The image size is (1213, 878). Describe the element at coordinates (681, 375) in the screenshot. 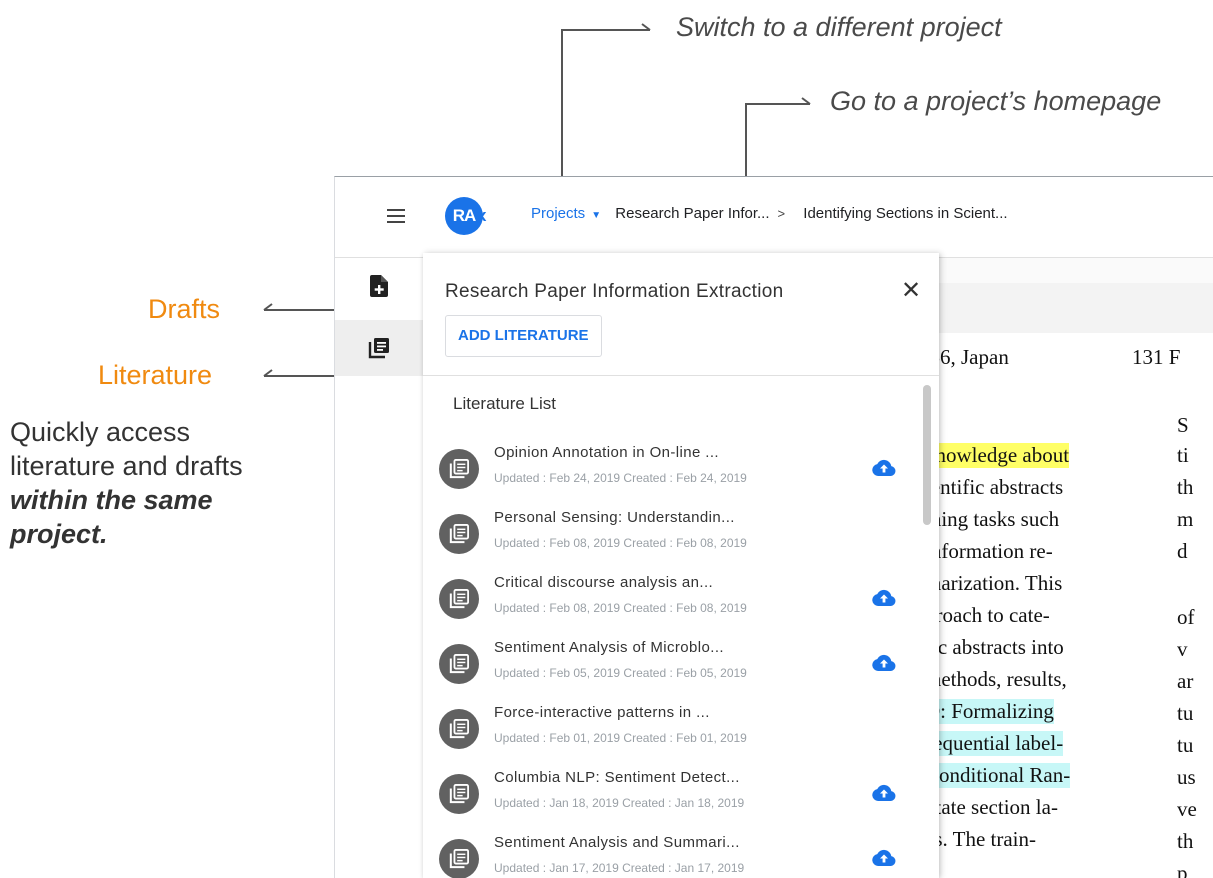

I see `divider` at that location.